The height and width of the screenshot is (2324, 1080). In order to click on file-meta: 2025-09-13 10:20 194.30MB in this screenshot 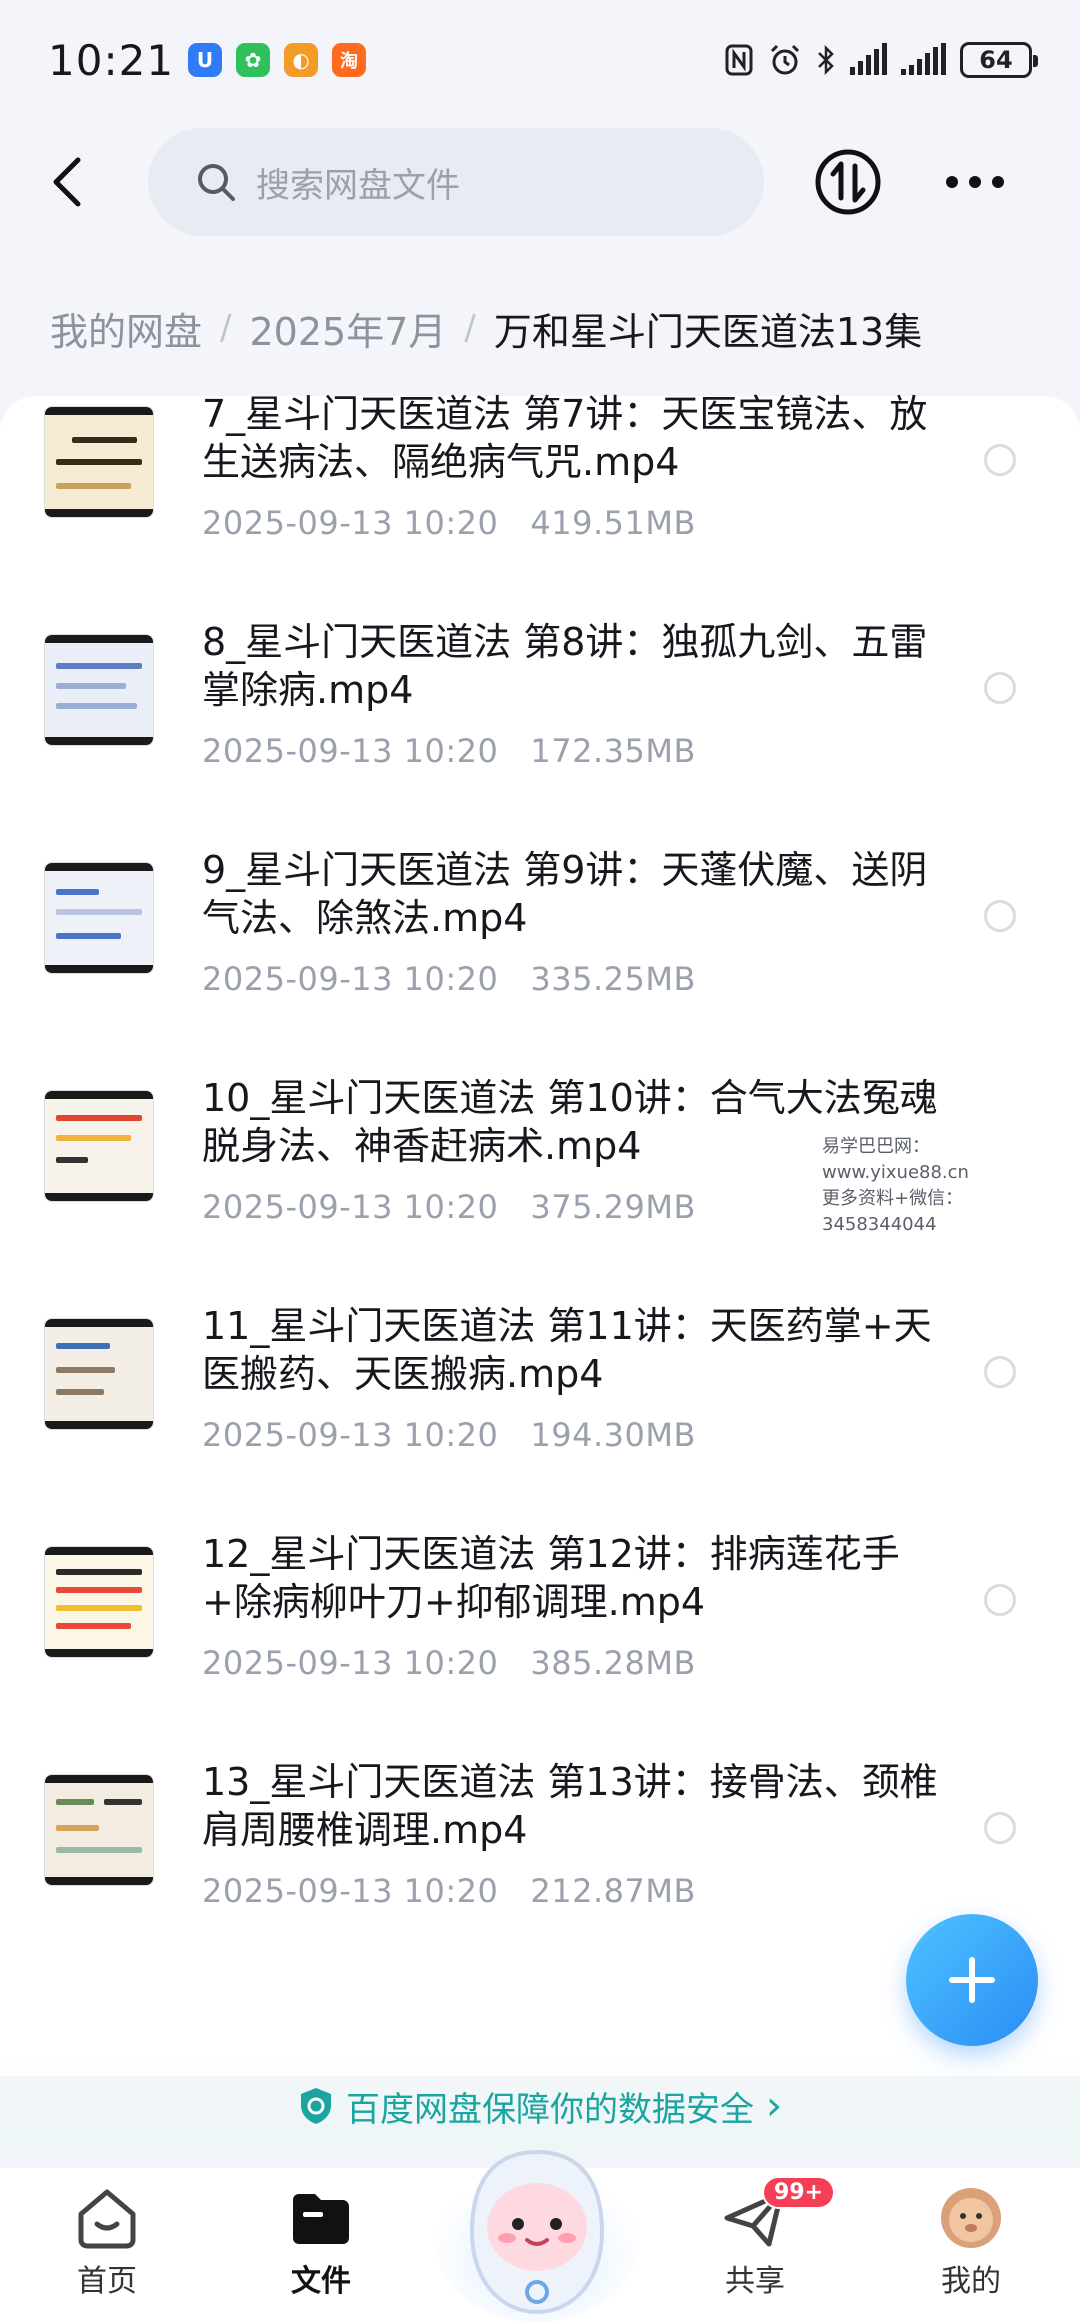, I will do `click(449, 1435)`.